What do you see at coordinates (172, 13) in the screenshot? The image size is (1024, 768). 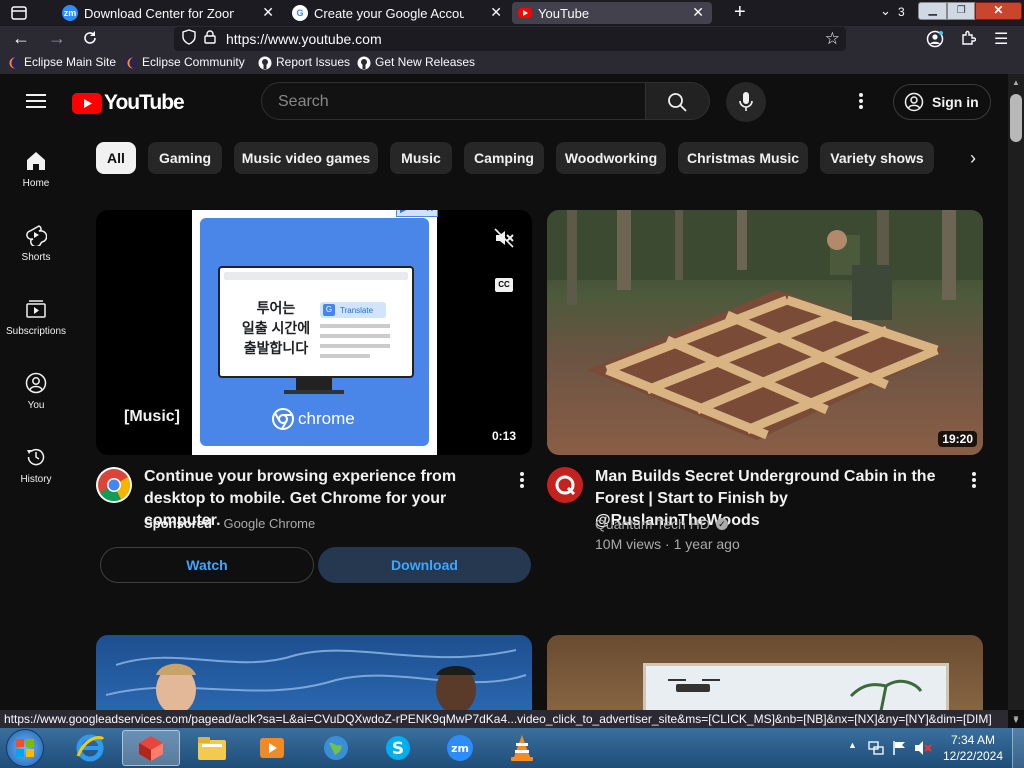 I see `tab-zoom: zm Download Center for Zoom ✕` at bounding box center [172, 13].